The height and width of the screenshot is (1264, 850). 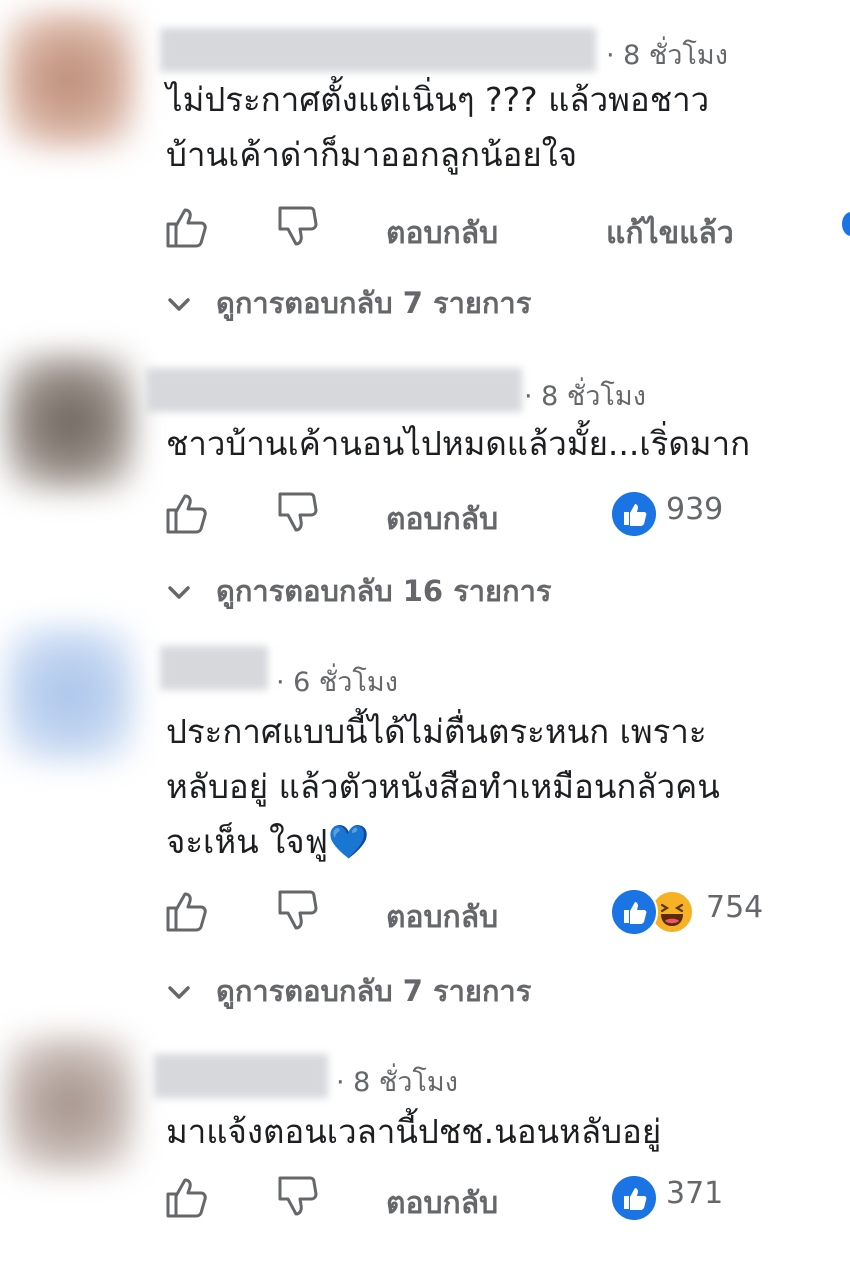 I want to click on reactions-summary: 371, so click(x=680, y=1198).